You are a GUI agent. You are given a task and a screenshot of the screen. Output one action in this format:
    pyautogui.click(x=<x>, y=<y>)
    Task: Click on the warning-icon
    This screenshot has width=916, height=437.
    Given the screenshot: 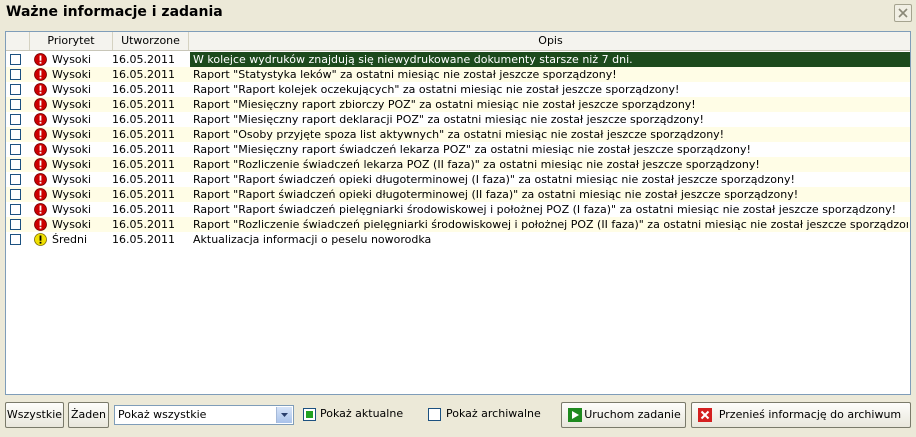 What is the action you would take?
    pyautogui.click(x=40, y=239)
    